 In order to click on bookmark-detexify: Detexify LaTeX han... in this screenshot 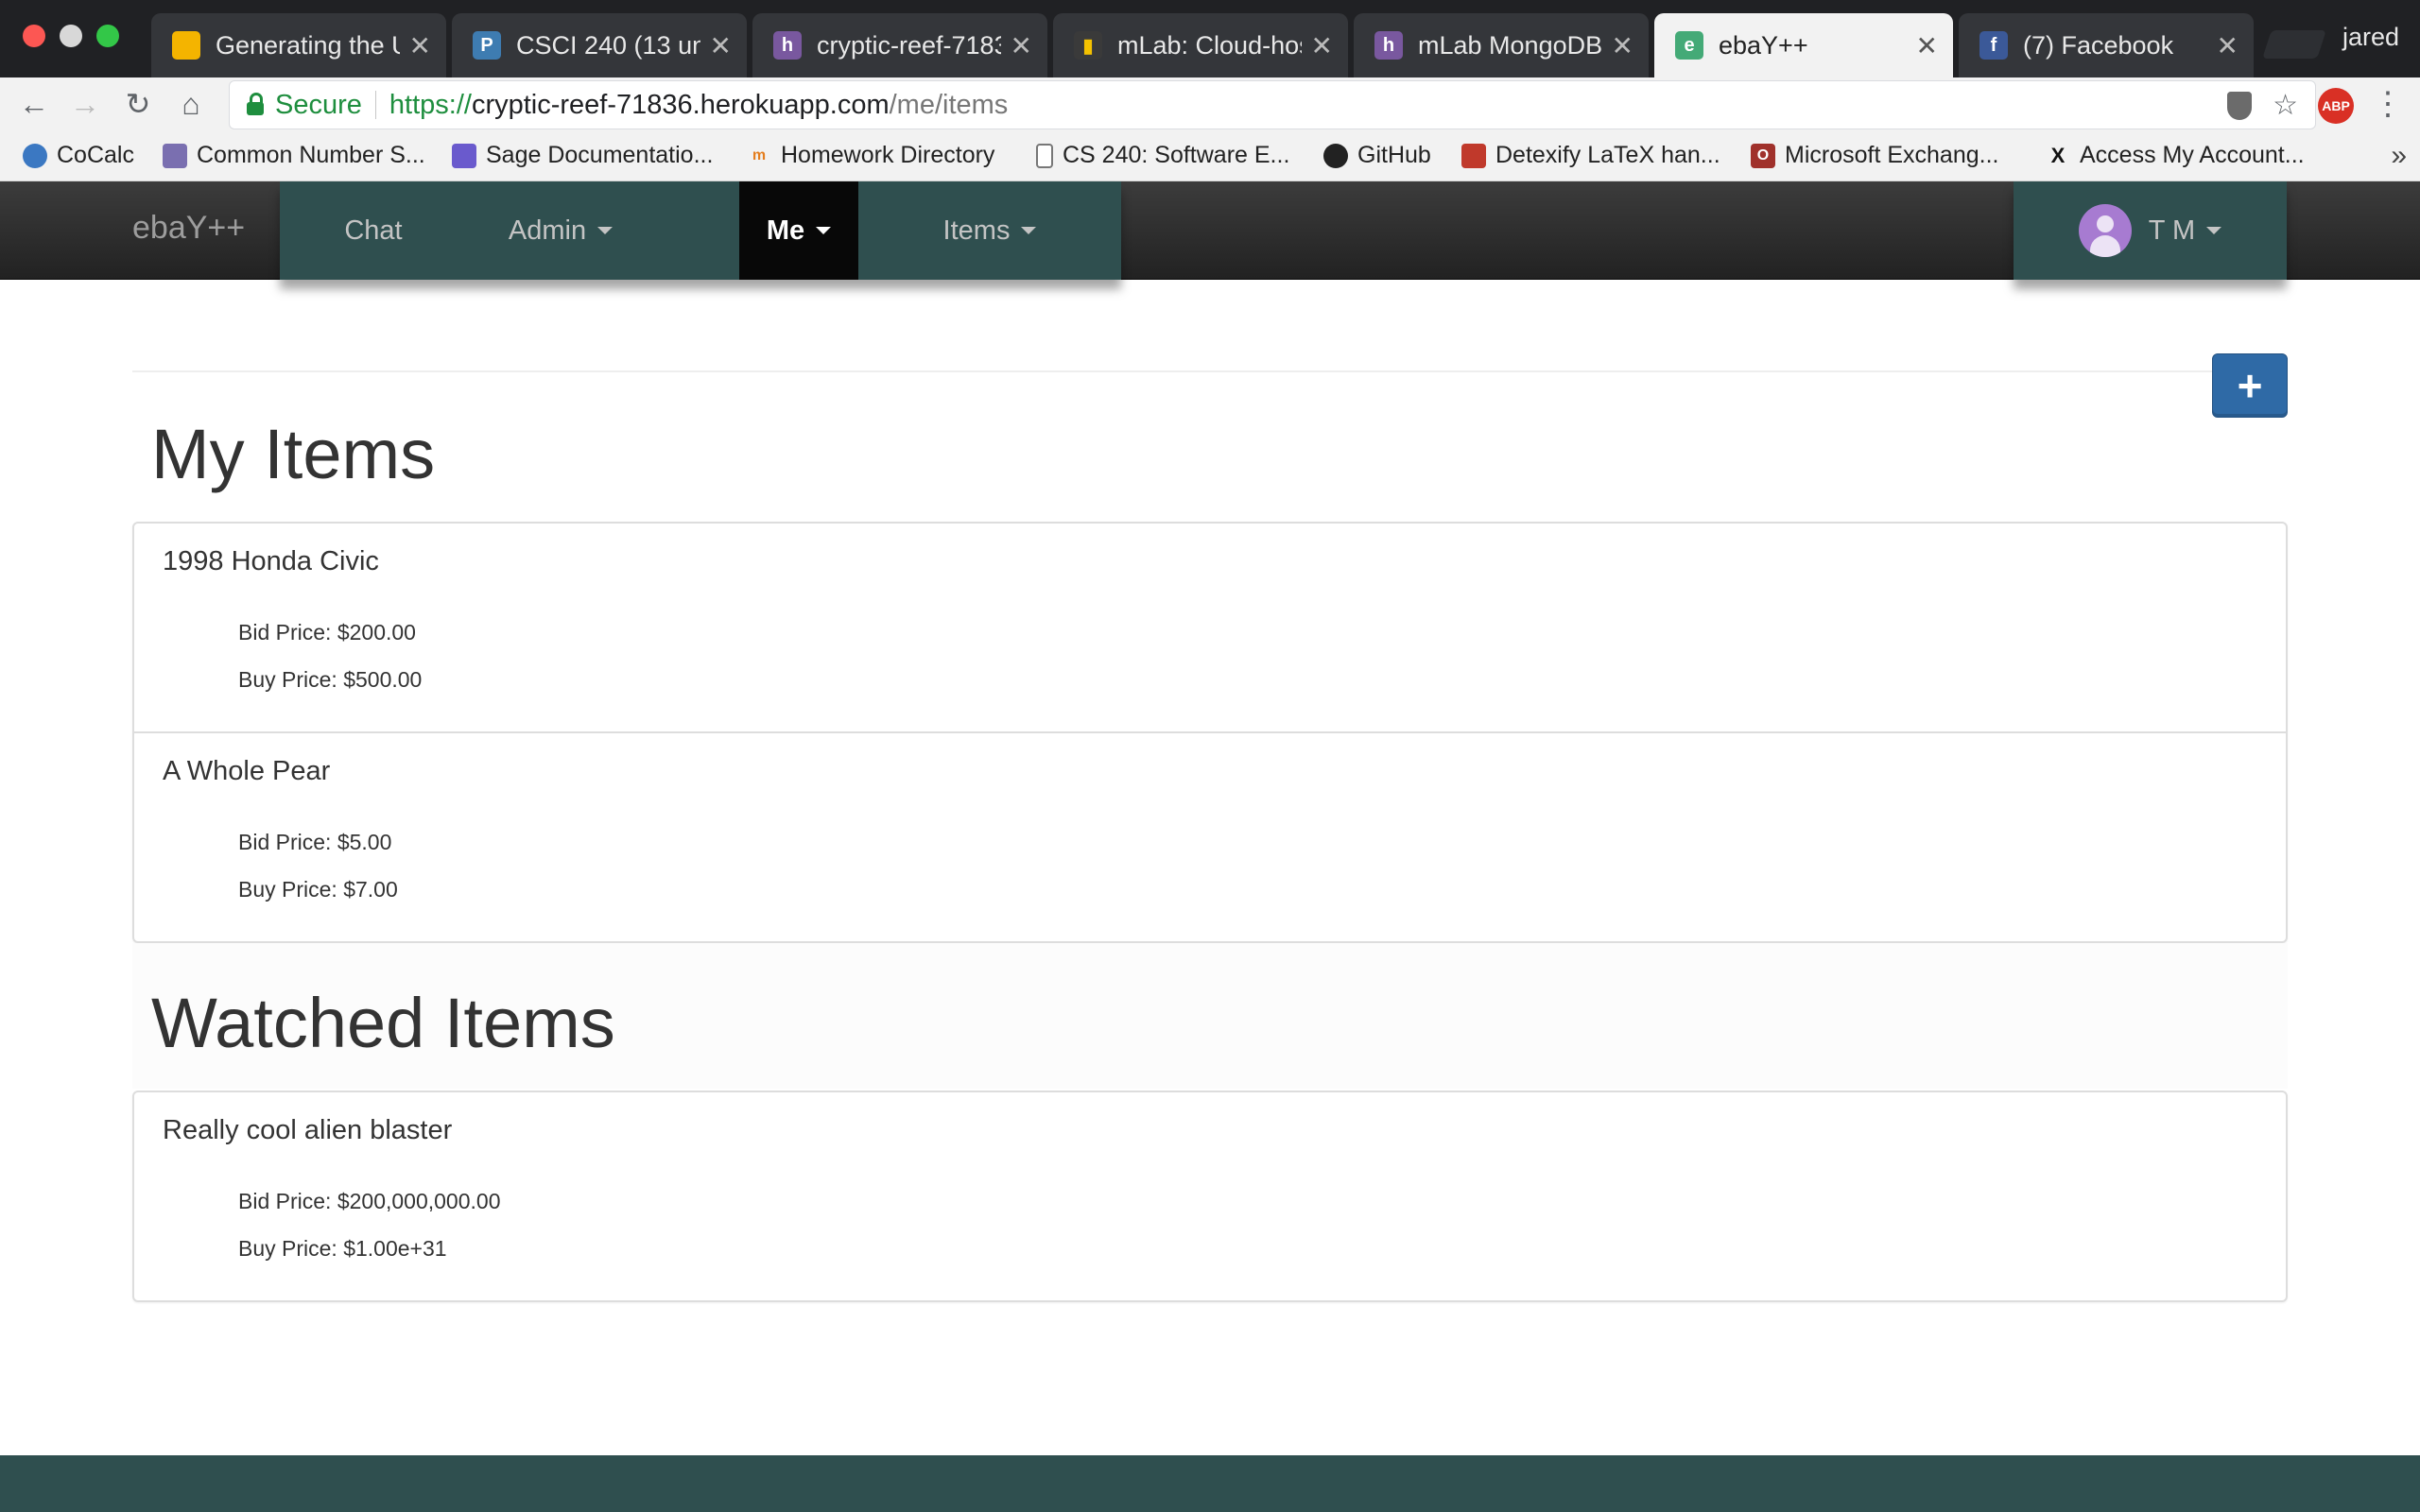, I will do `click(1590, 155)`.